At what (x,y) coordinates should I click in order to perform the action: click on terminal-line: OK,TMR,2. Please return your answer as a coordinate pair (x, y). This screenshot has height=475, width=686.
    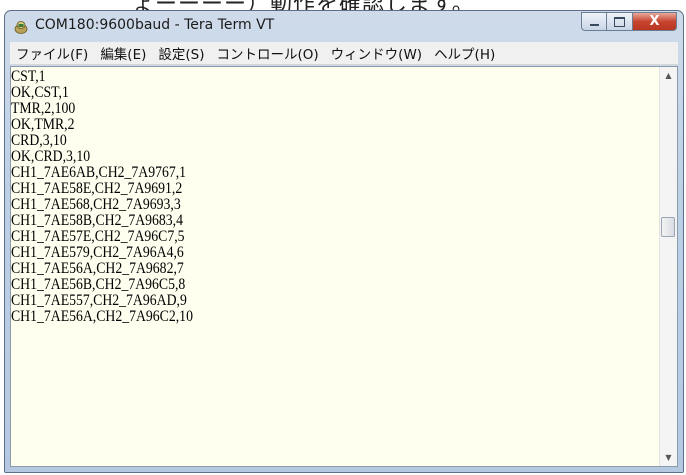
    Looking at the image, I should click on (43, 124).